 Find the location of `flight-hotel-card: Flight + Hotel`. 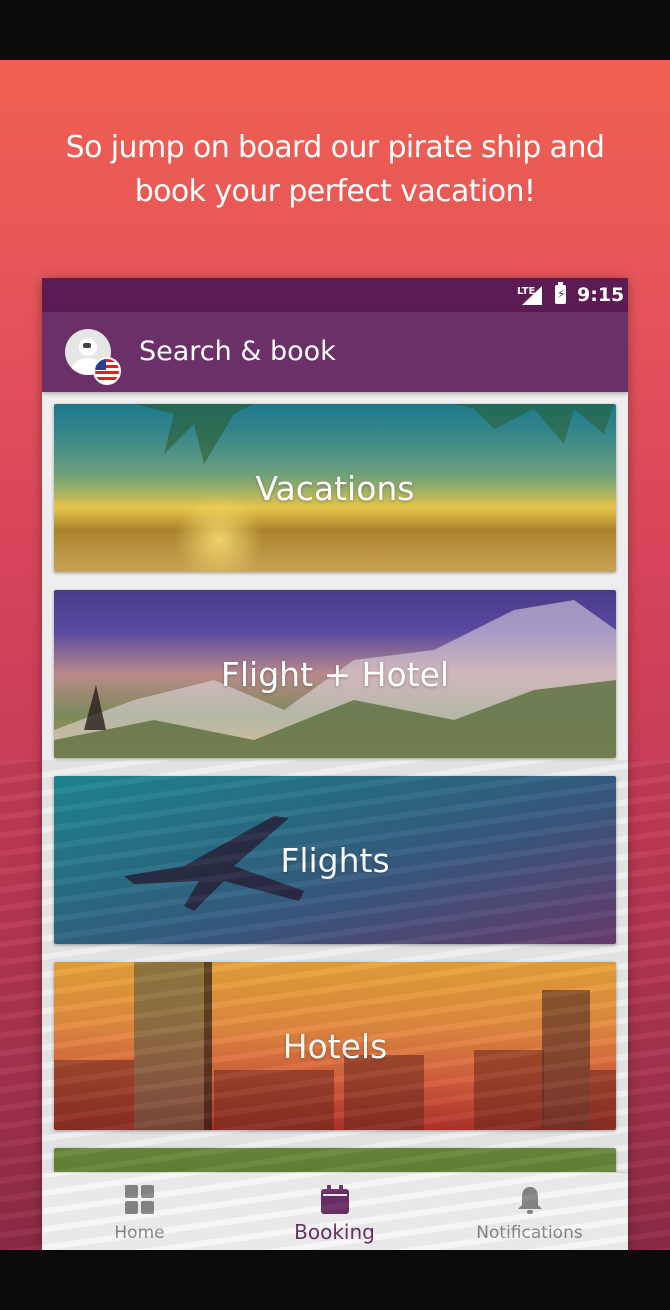

flight-hotel-card: Flight + Hotel is located at coordinates (335, 674).